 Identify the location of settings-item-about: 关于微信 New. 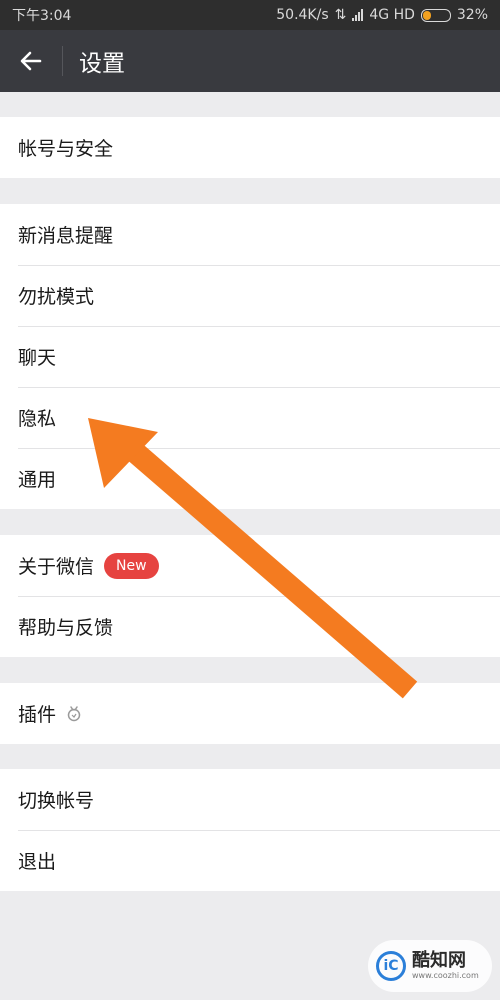
(250, 565).